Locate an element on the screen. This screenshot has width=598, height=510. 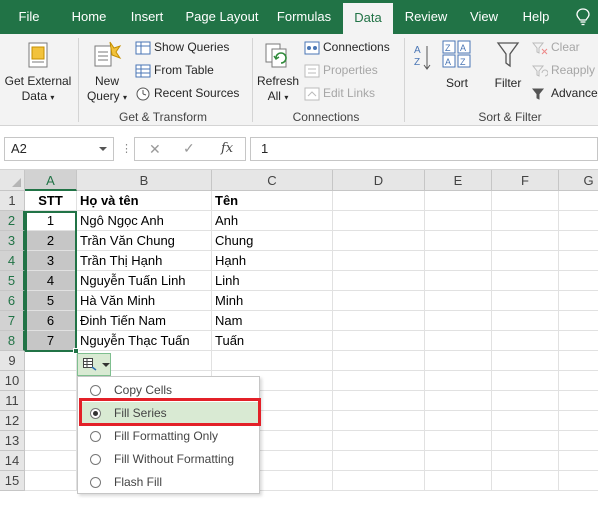
sort-az-icon: A Z is located at coordinates (423, 58).